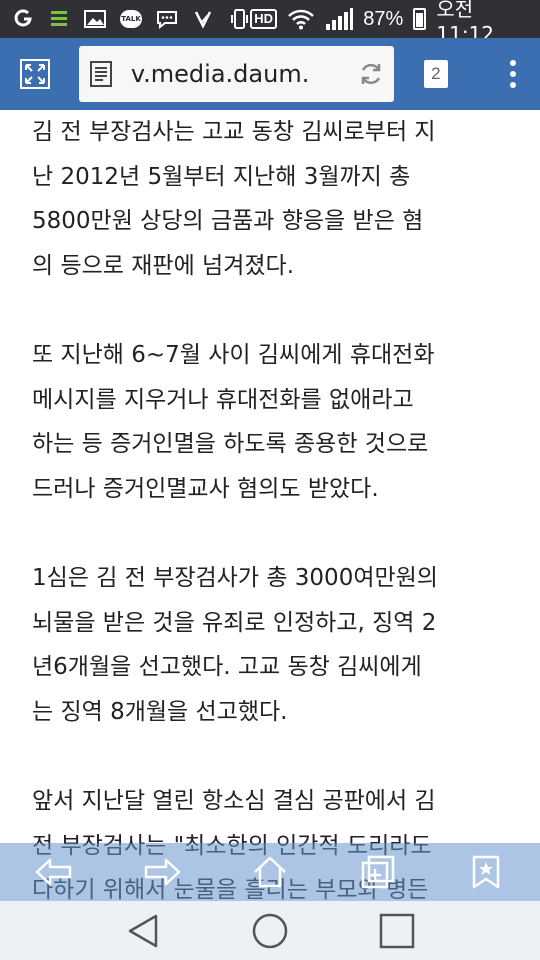  I want to click on tabs-button: 2, so click(435, 74).